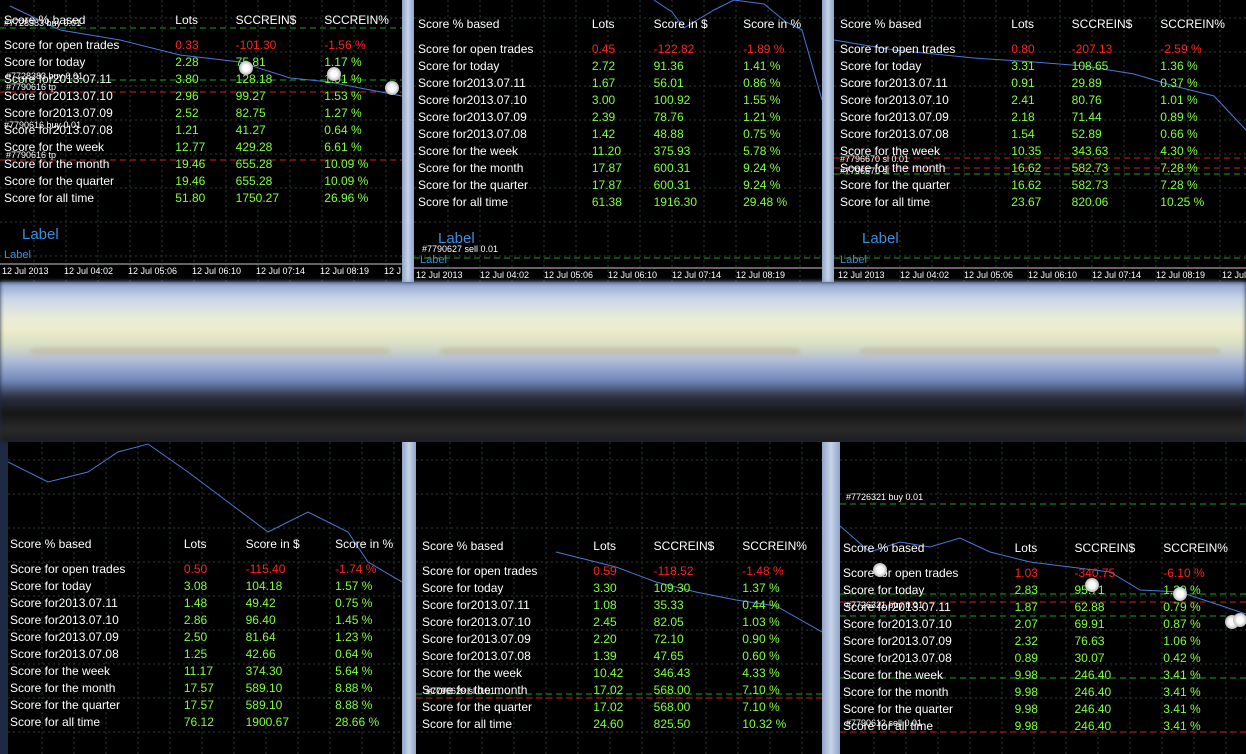 This screenshot has height=754, width=1246. I want to click on score-header-row: Score % based Lots SCCREIN$ SCCREIN%, so click(1035, 548).